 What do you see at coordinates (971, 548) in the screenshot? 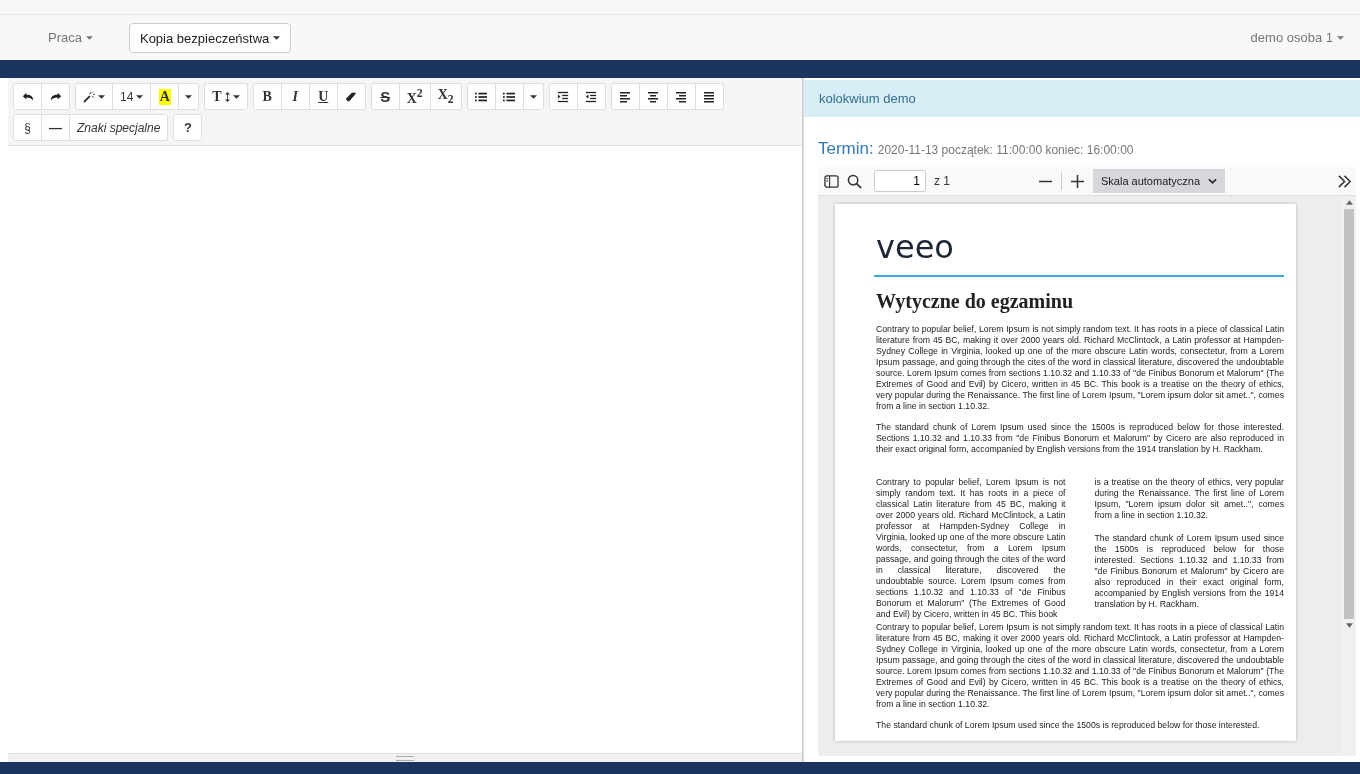
I see `paragraph: Contrary to popular belief, Lorem Ipsum is not simply random text. It has roots in a piece of classical Latin literature from 45 BC, making it over 2000 years old. Richard McClintock, a Latin professor at Hampden-Sydney College in Virginia, looked up one of the more obscure Latin words, consectetur, from a Lorem Ipsum passage, and going through the cites of the word in classical literature, discovered the undoubtable source. Lorem Ipsum comes from sections 1.10.32 and 1.10.33 of "de Finibus Bonorum et Malorum" (The Extremes of Good and Evil) by Cicero, written in 45 BC. This book` at bounding box center [971, 548].